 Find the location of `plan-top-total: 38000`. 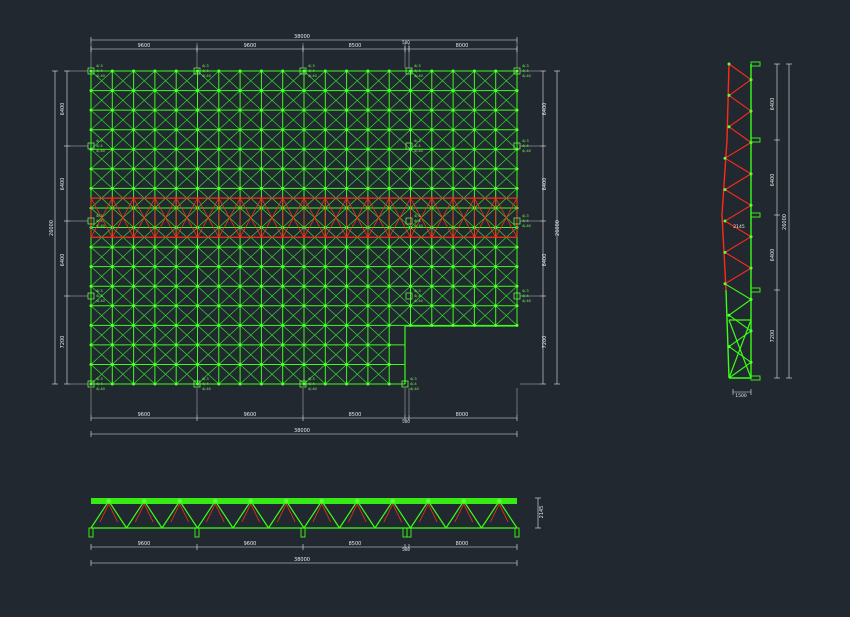

plan-top-total: 38000 is located at coordinates (302, 37).